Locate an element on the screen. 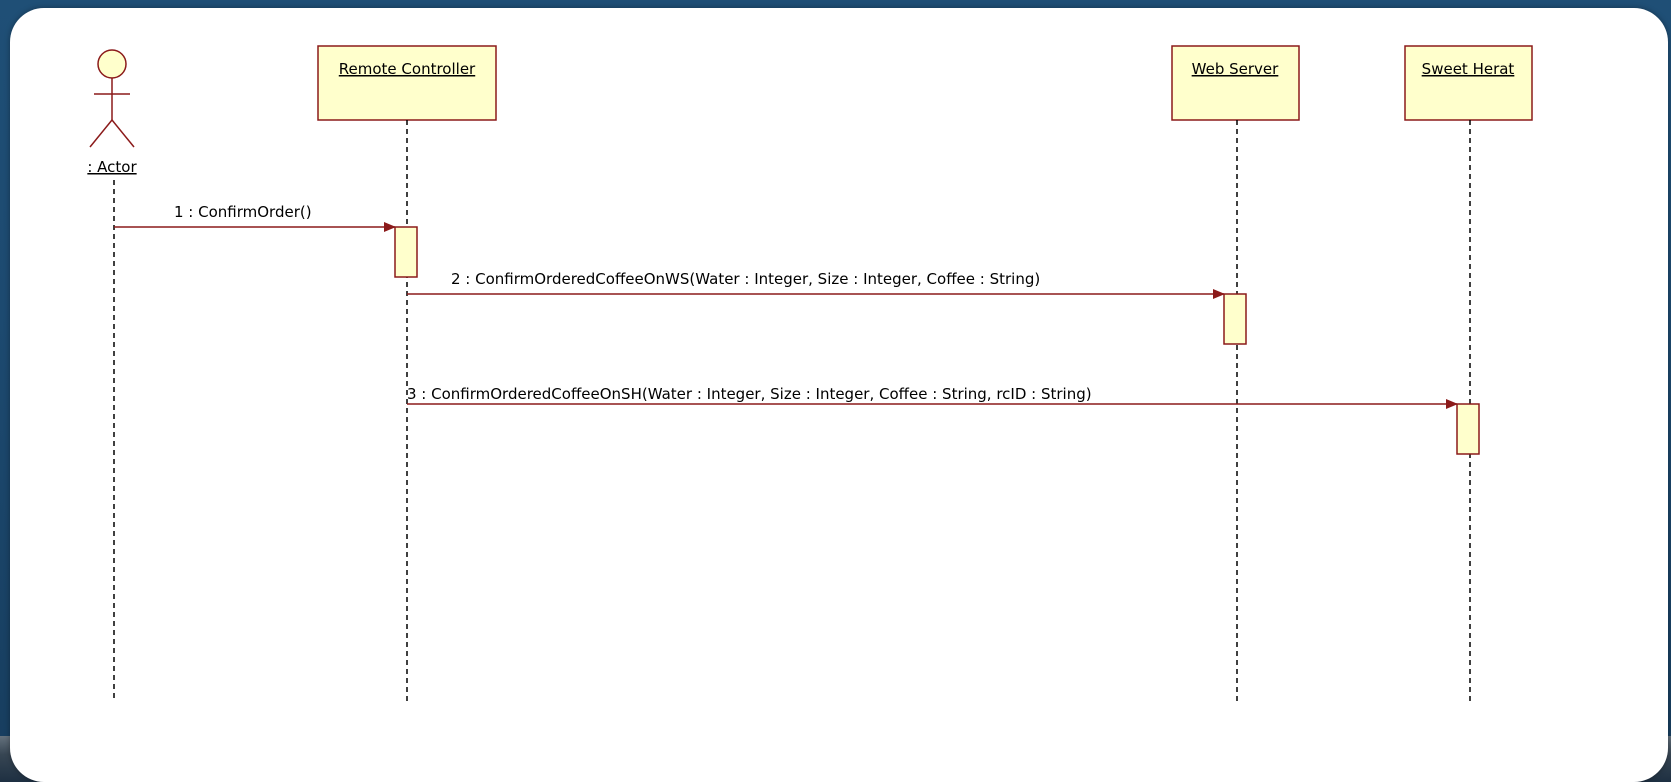 The height and width of the screenshot is (782, 1671). object-label: Web Server is located at coordinates (1235, 69).